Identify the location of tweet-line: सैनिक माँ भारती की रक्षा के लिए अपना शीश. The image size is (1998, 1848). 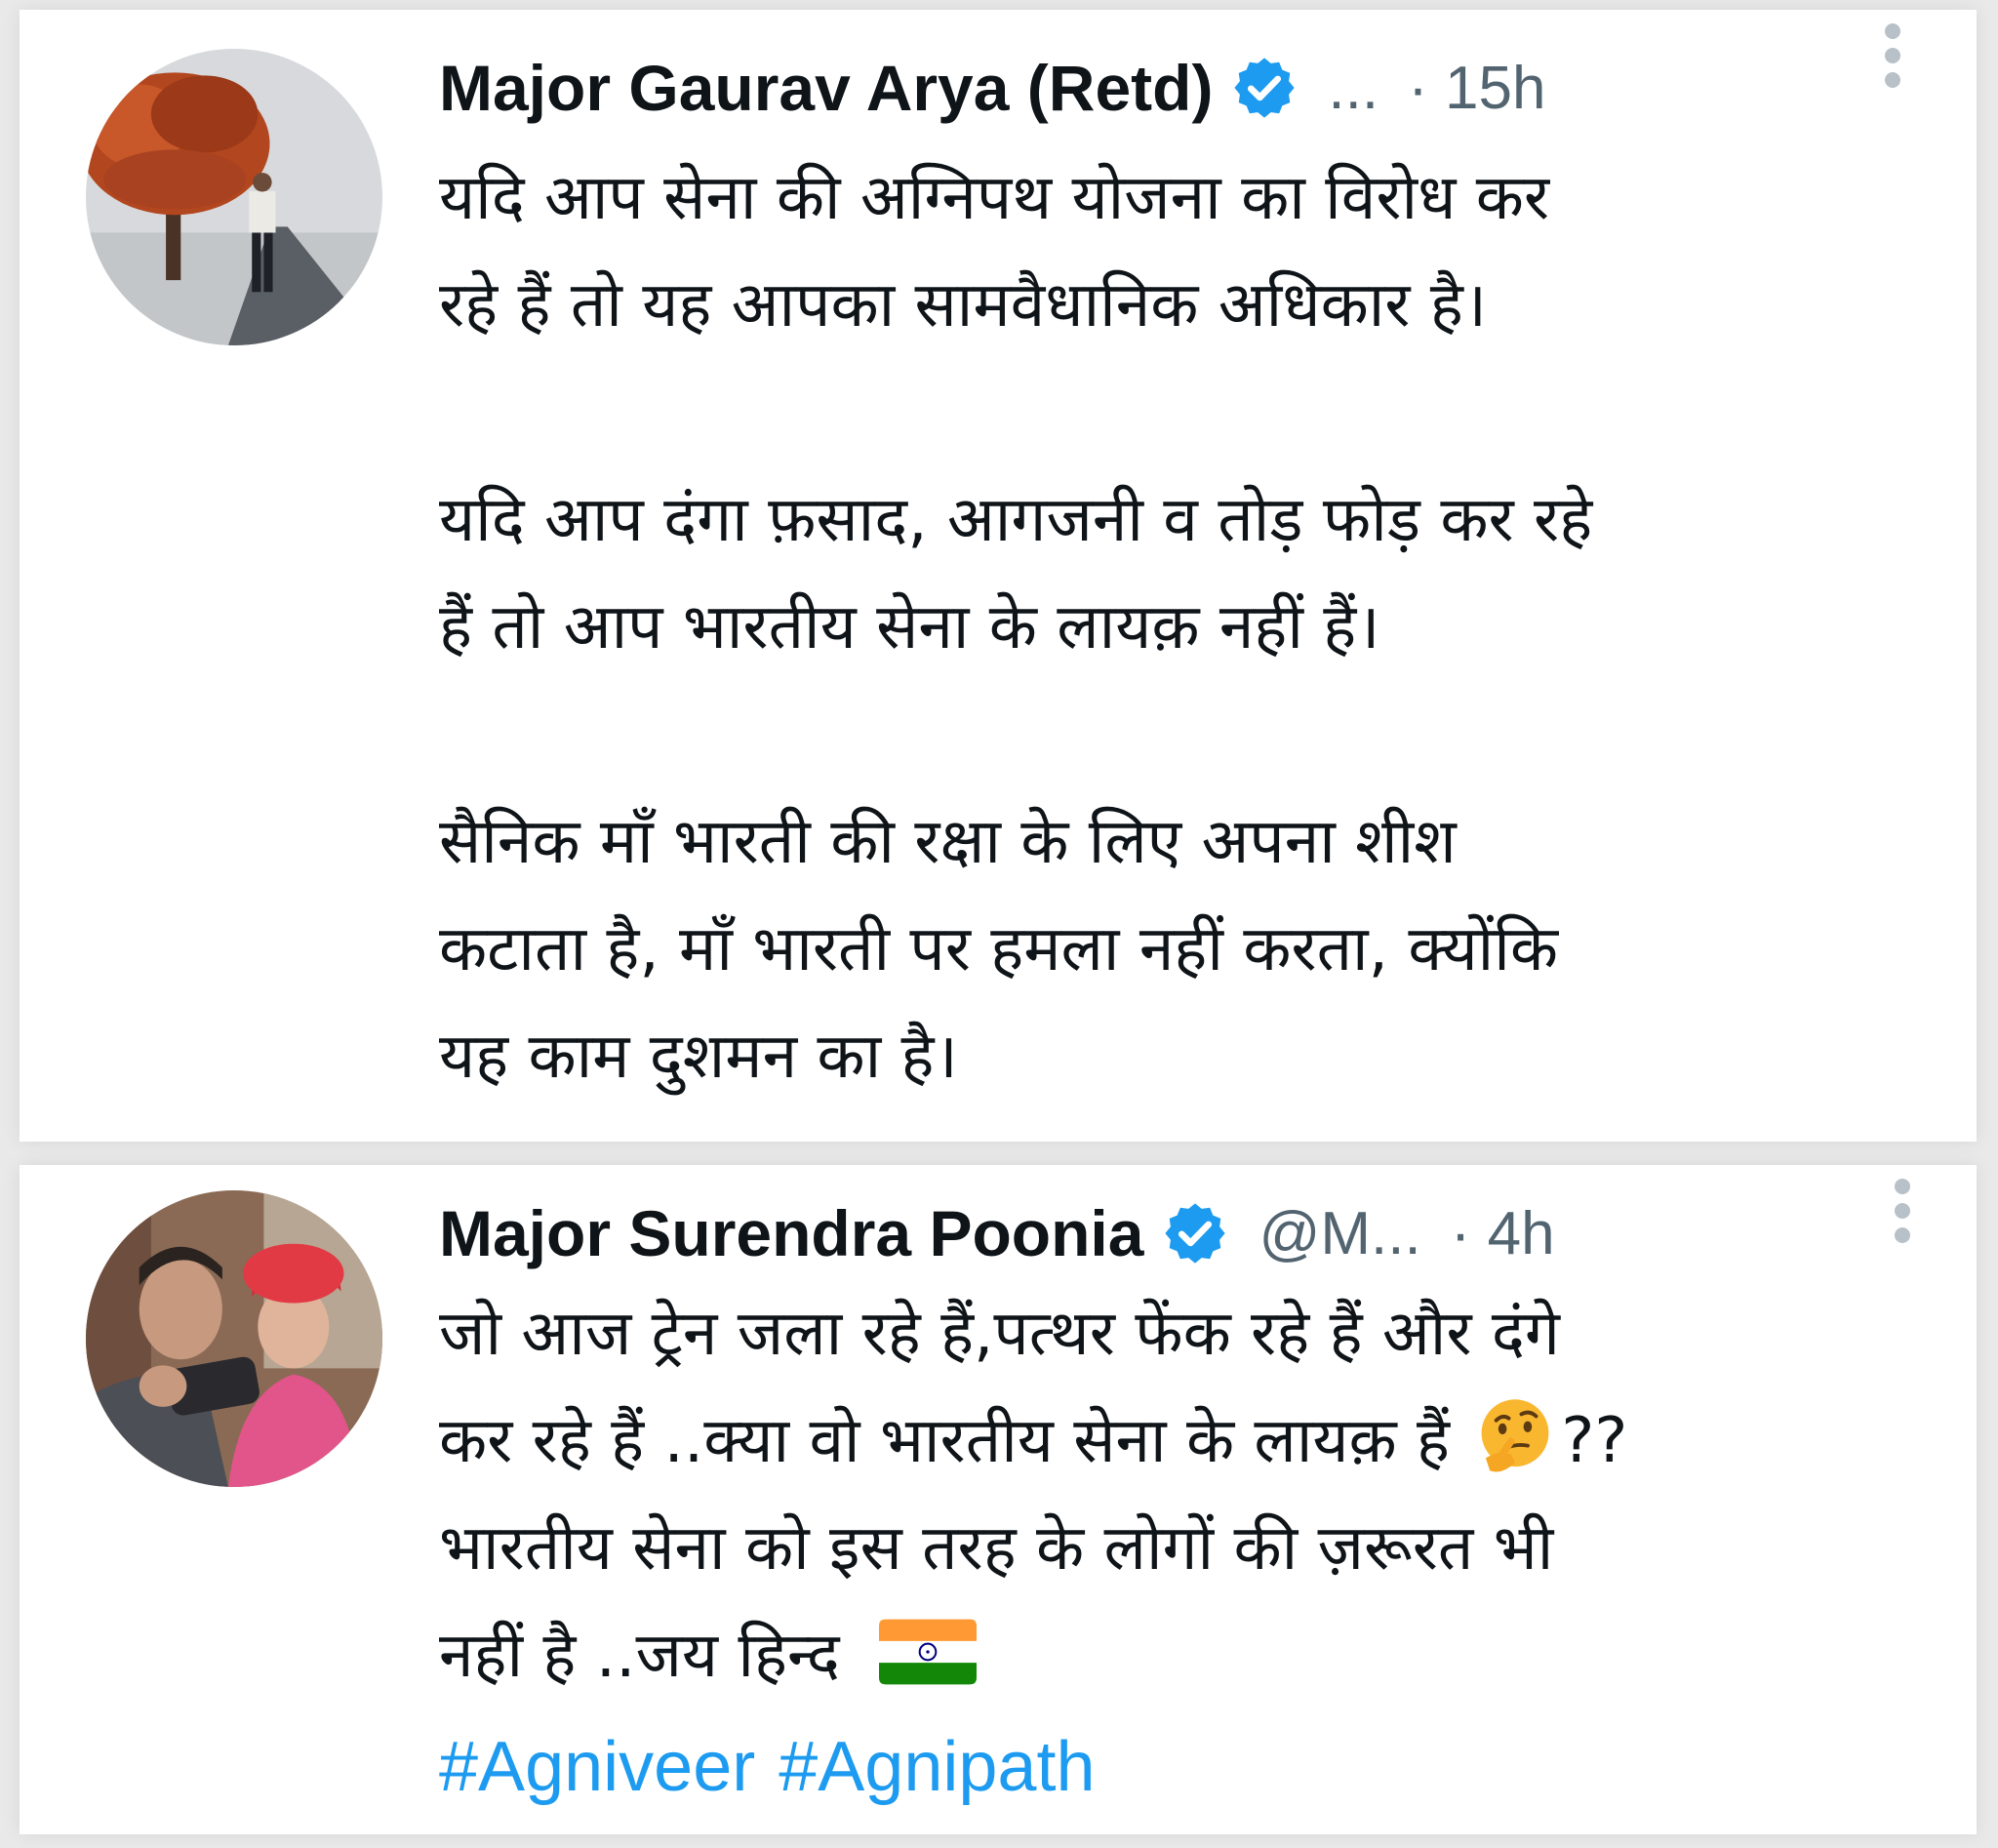
(948, 842).